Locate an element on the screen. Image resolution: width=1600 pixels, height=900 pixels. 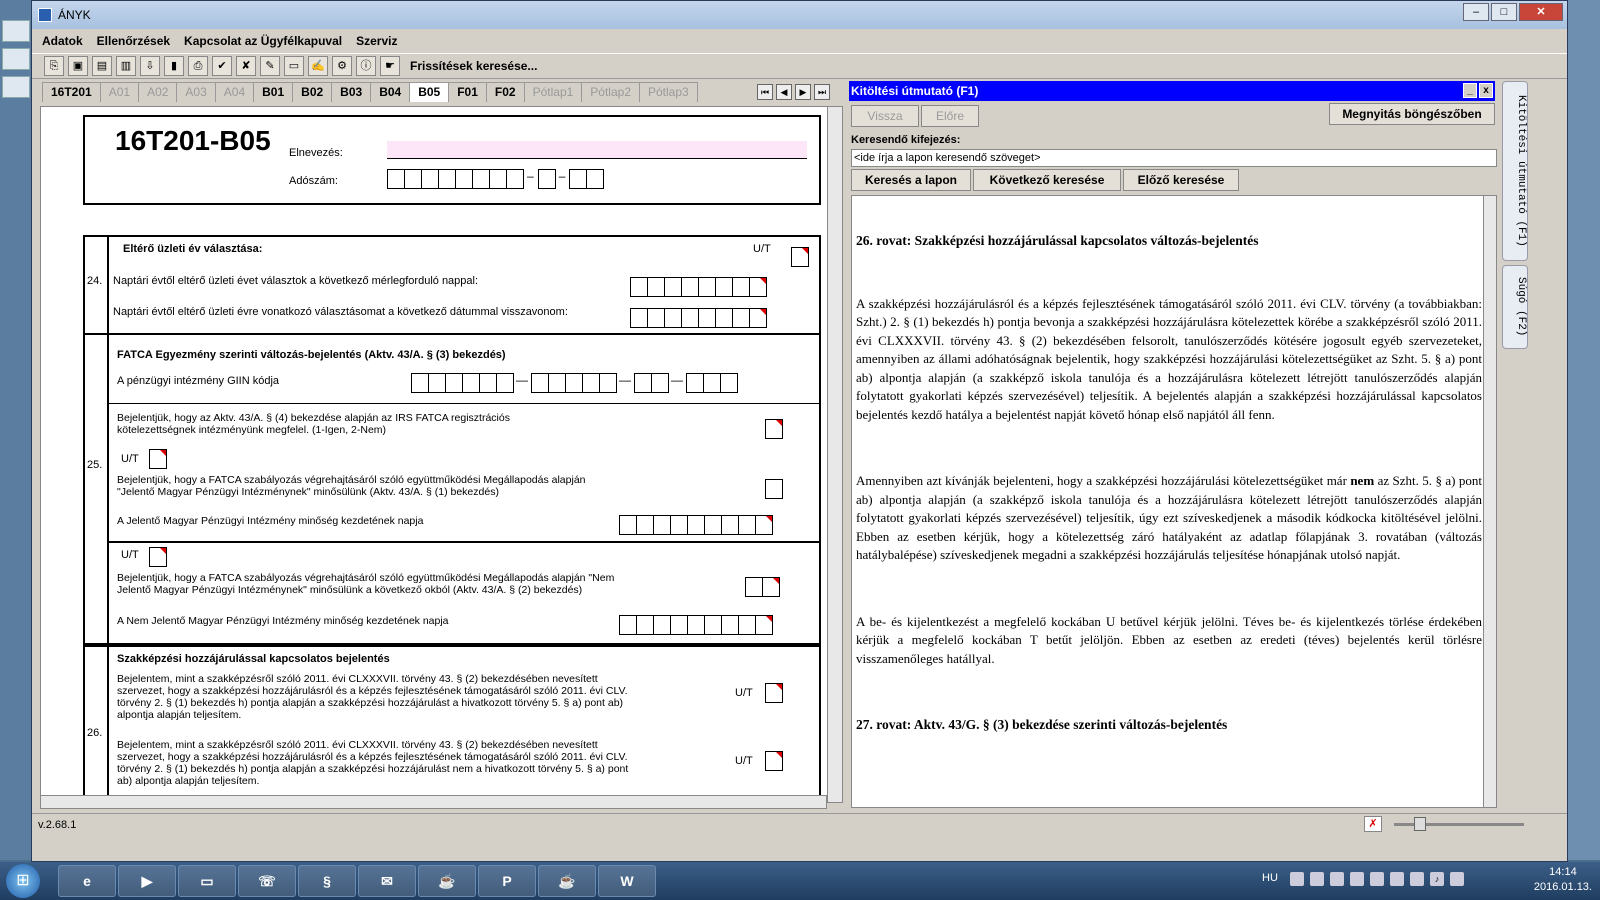
tab-f02: F02 is located at coordinates (505, 92).